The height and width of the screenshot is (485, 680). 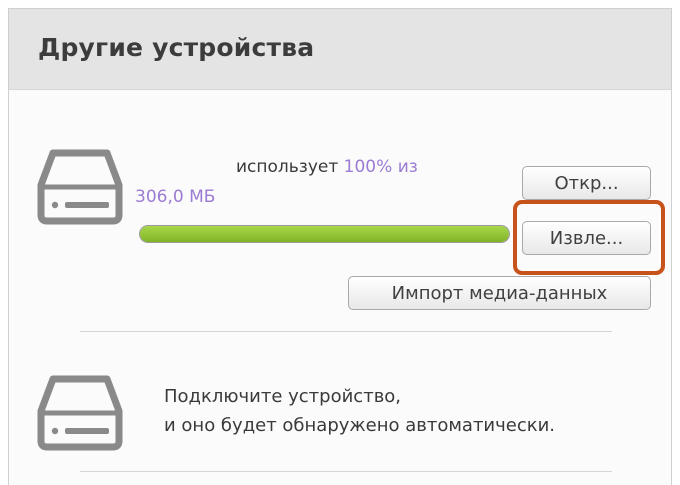 I want to click on capacity-label: 306,0 МБ, so click(x=175, y=197).